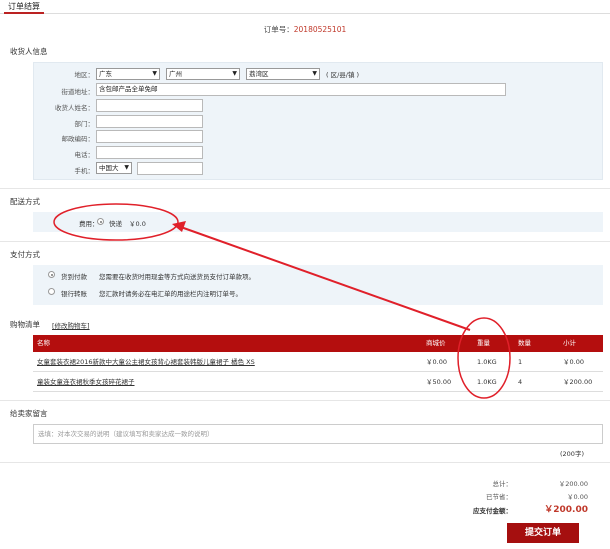  Describe the element at coordinates (84, 75) in the screenshot. I see `region-label: 地区：` at that location.